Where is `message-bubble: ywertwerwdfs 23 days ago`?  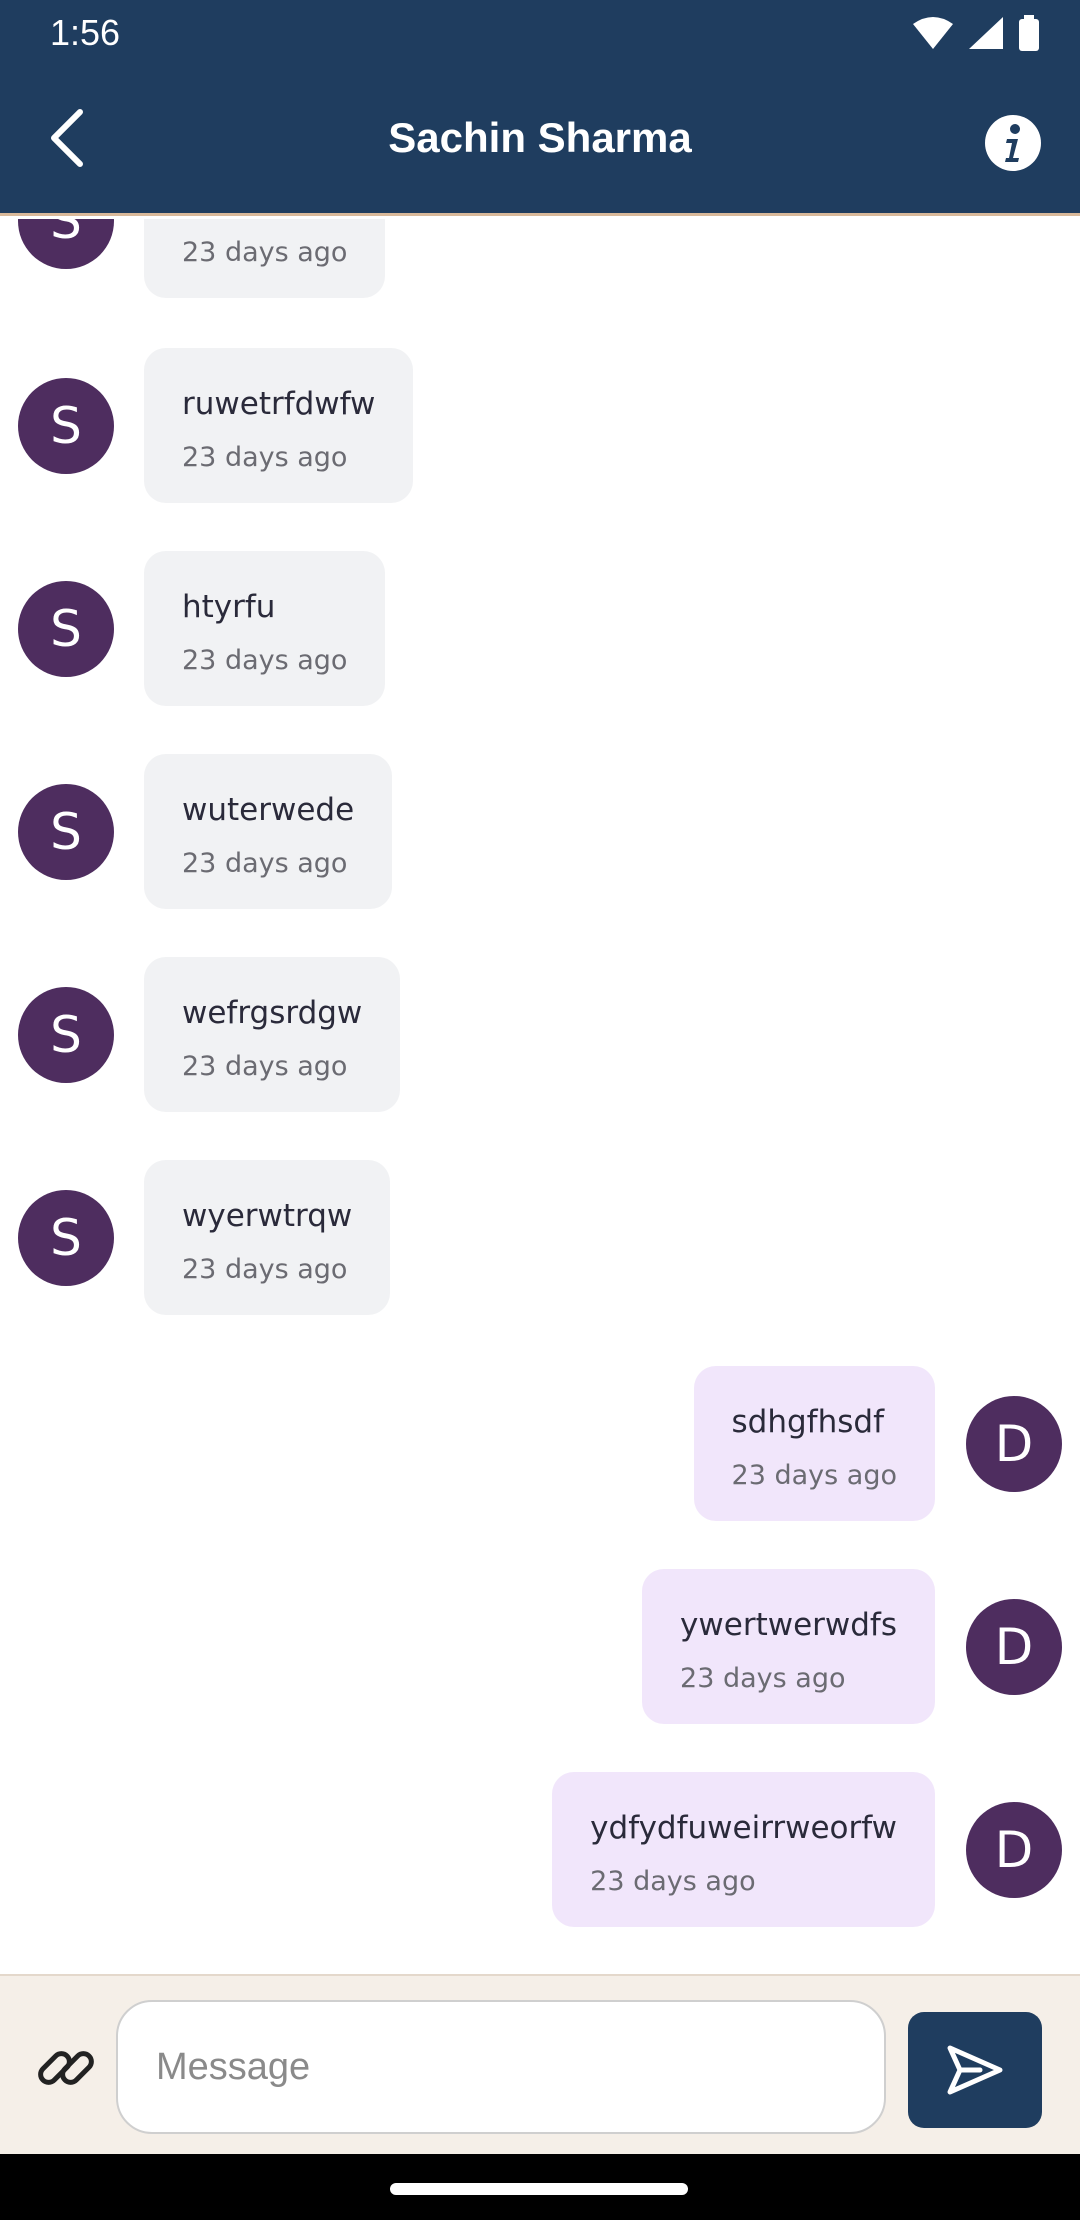 message-bubble: ywertwerwdfs 23 days ago is located at coordinates (788, 1646).